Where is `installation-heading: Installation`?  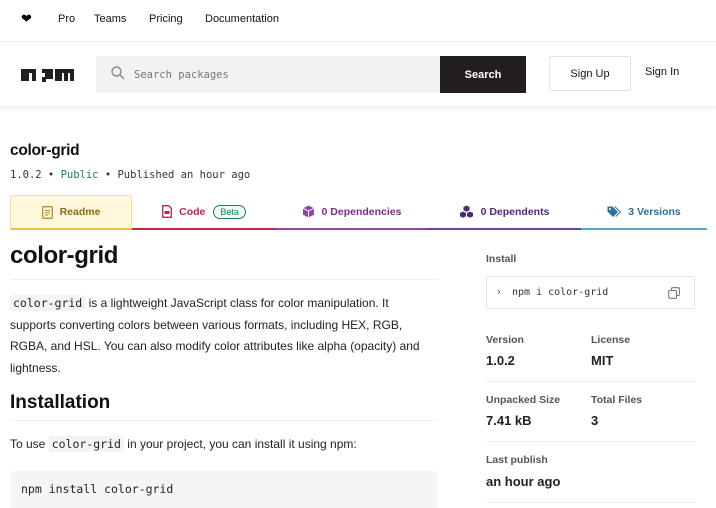 installation-heading: Installation is located at coordinates (224, 406).